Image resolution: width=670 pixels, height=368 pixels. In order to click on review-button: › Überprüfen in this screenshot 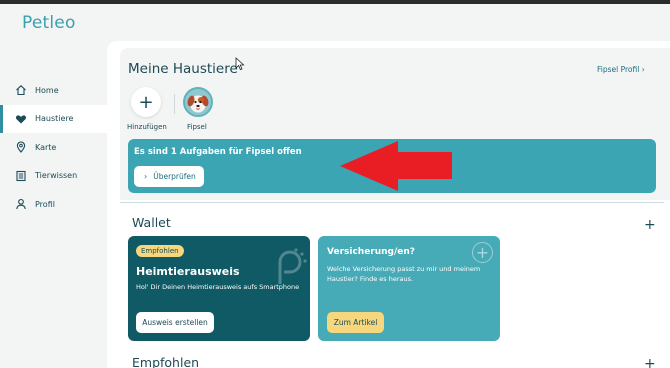, I will do `click(169, 176)`.